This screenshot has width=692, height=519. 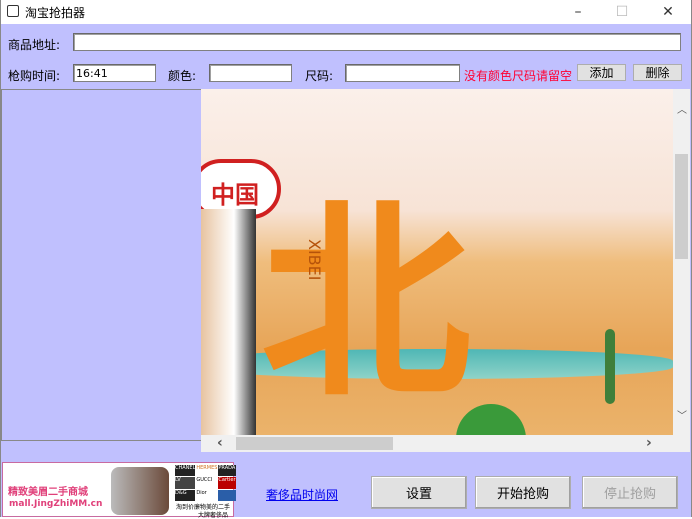 What do you see at coordinates (346, 12) in the screenshot?
I see `title-bar: 淘宝抢拍器 – ☐ ✕` at bounding box center [346, 12].